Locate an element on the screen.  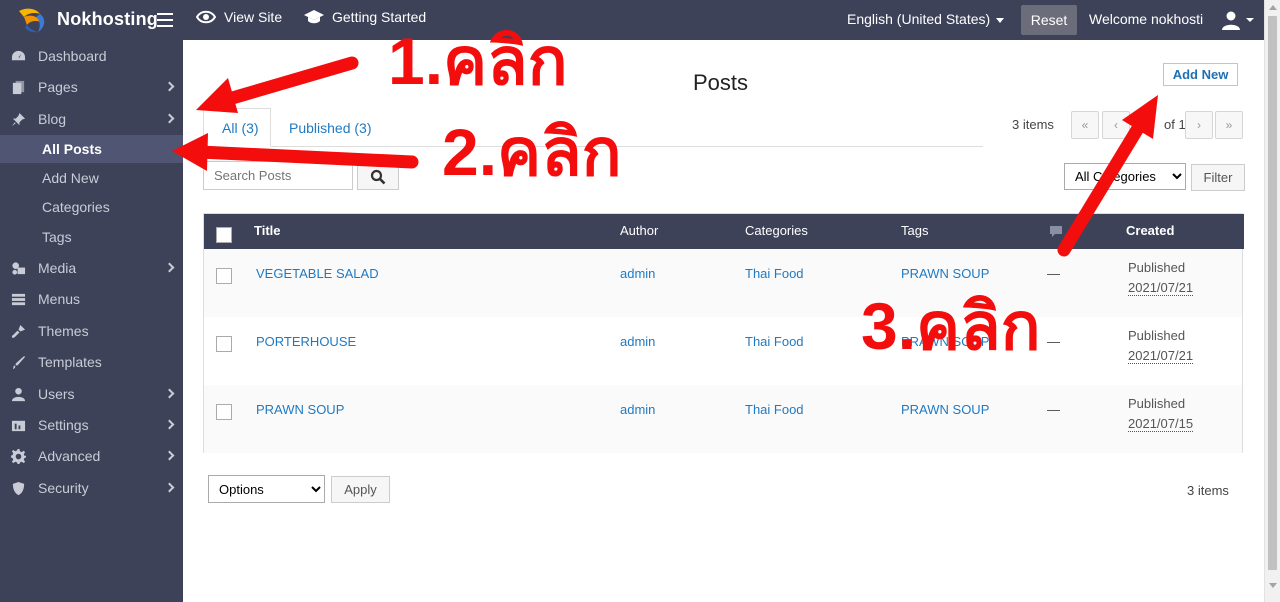
view-site-link: View Site is located at coordinates (239, 17).